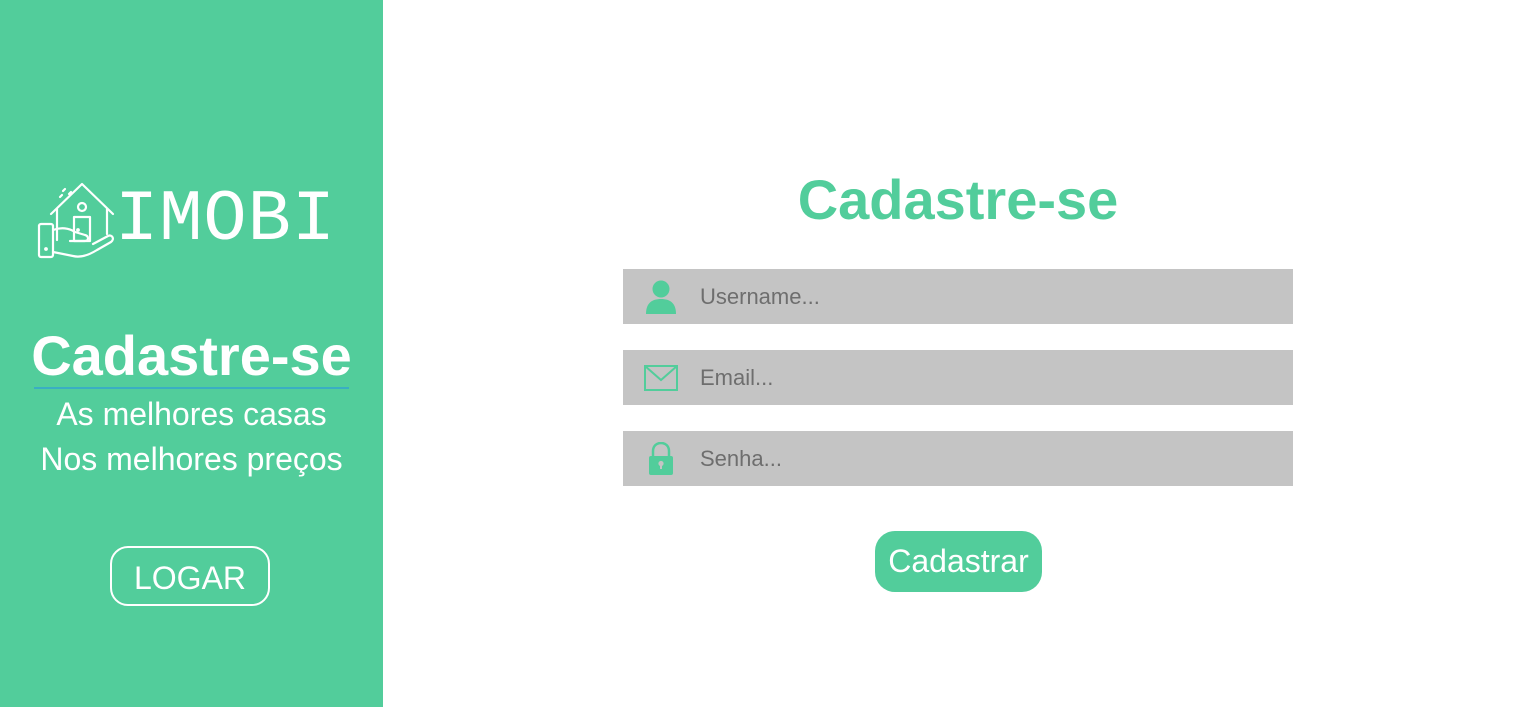 The height and width of the screenshot is (707, 1532). Describe the element at coordinates (996, 377) in the screenshot. I see `email-input` at that location.